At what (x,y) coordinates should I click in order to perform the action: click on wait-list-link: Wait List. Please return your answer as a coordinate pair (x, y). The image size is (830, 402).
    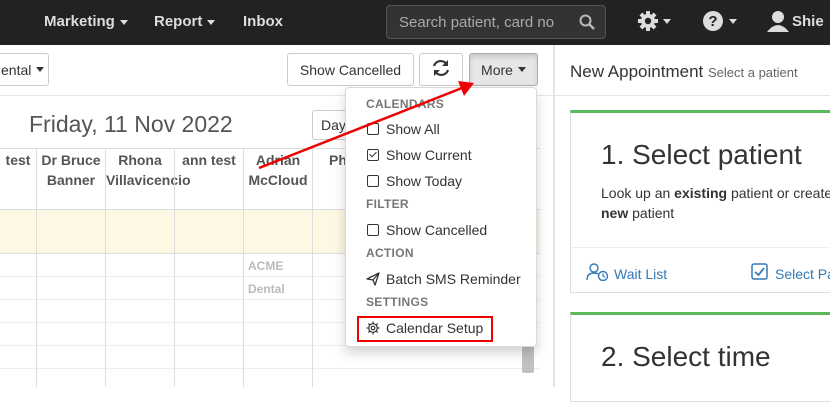
    Looking at the image, I should click on (626, 273).